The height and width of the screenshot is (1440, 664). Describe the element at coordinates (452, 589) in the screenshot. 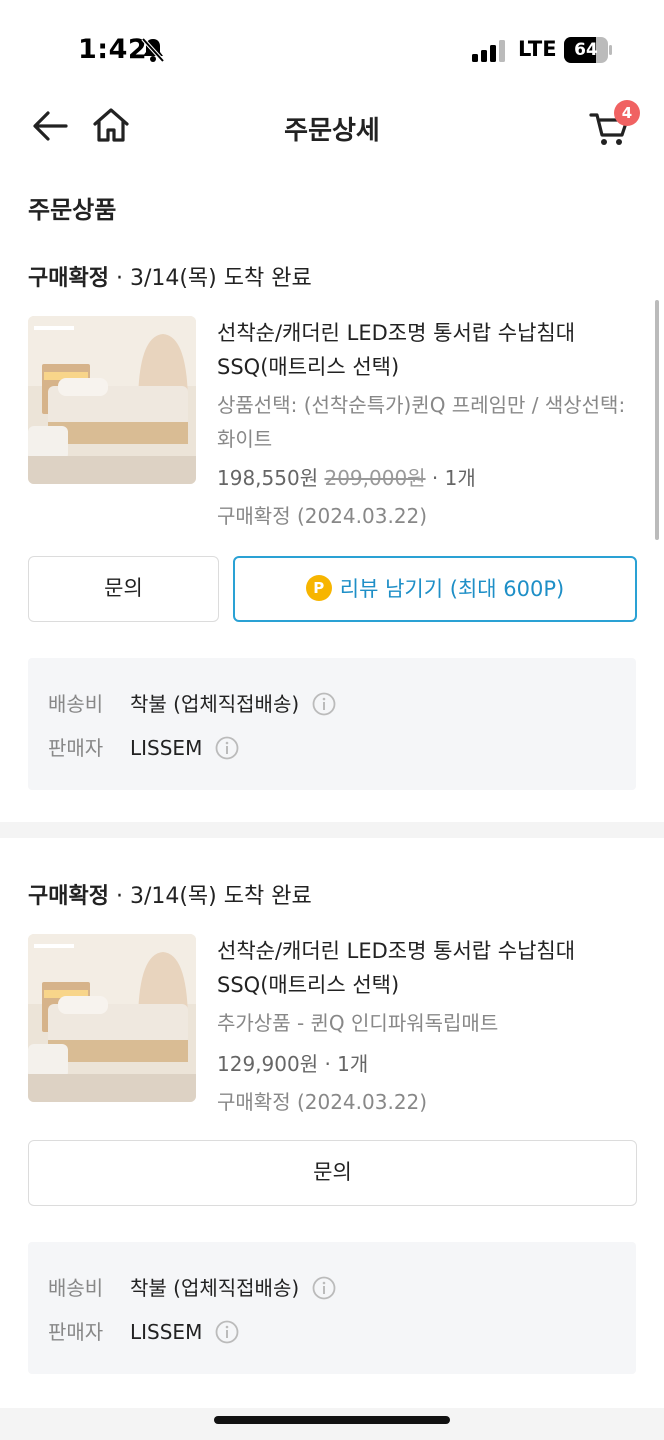

I see `review-button-label: 리뷰 남기기 (최대 600P)` at that location.